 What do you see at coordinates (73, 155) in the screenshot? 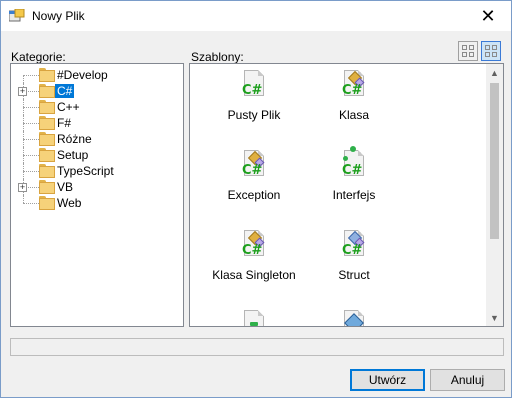
I see `tree-item-label: Setup` at bounding box center [73, 155].